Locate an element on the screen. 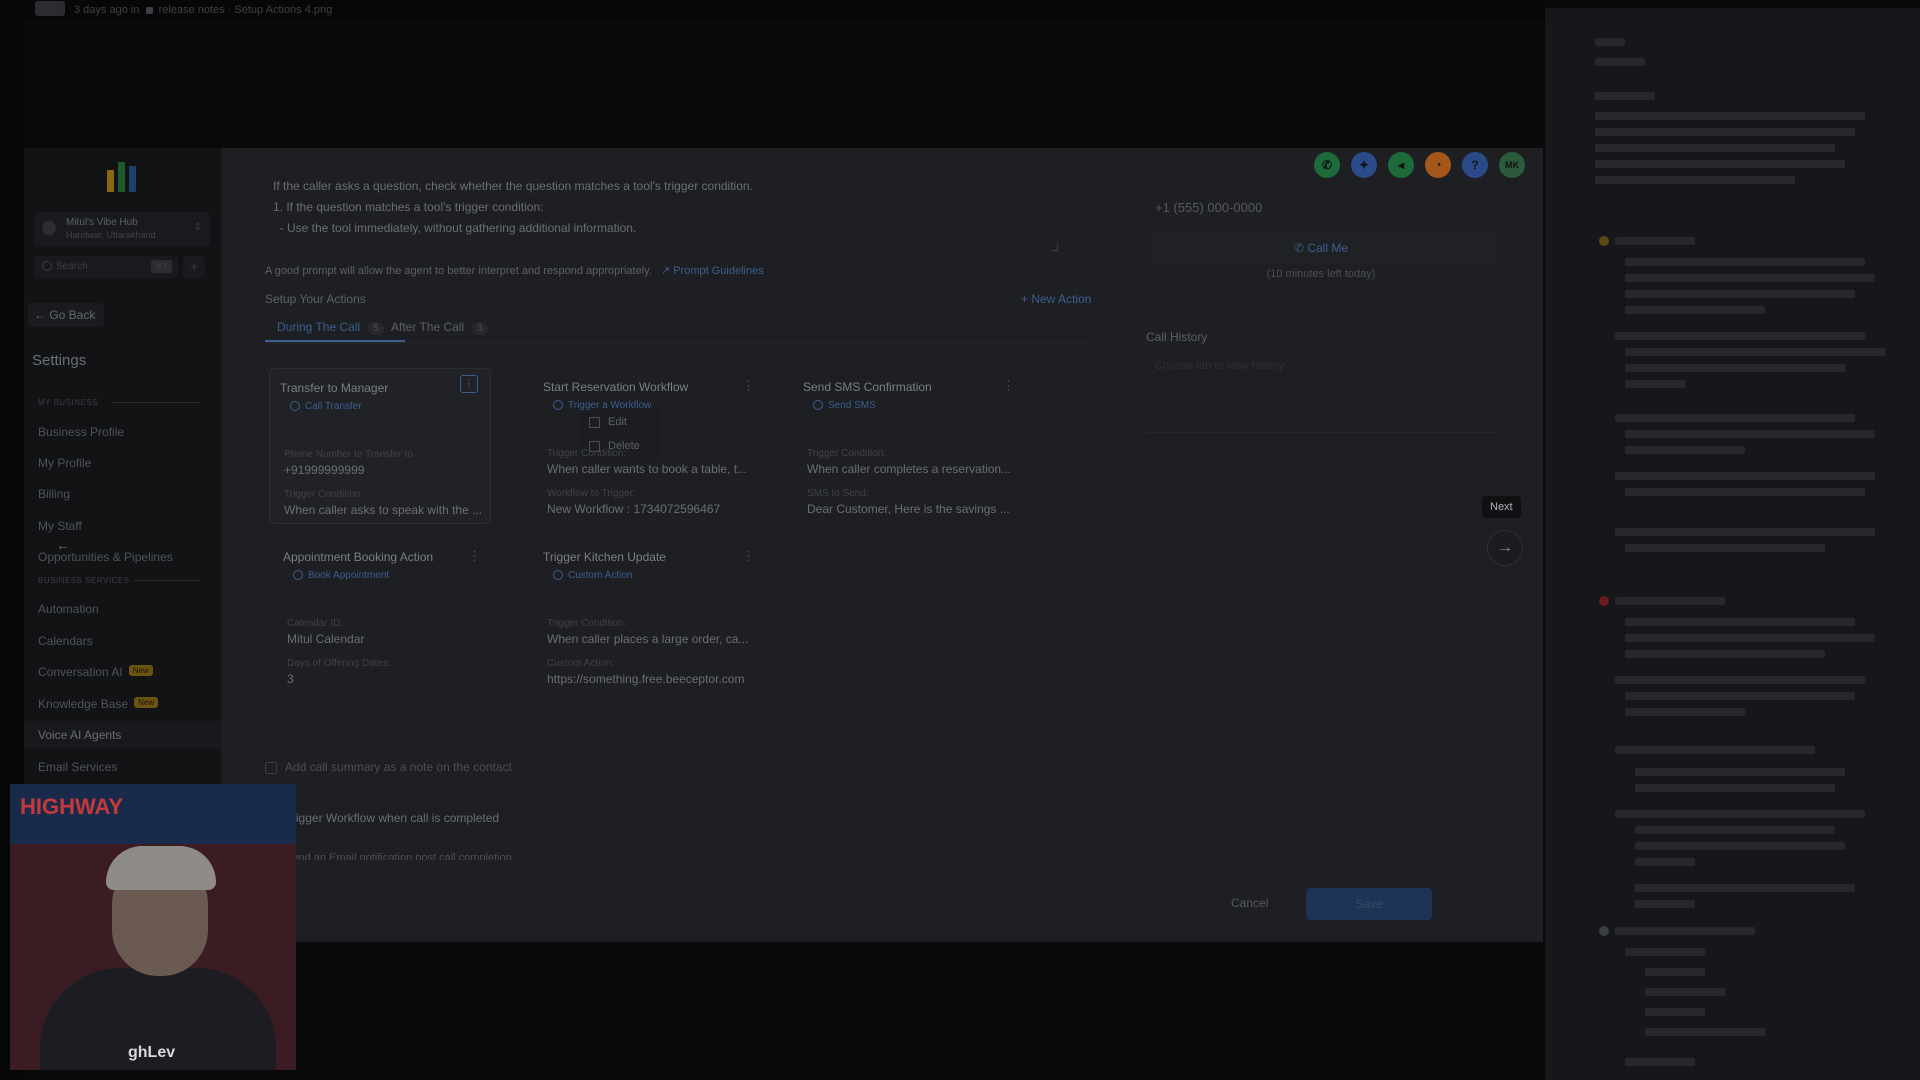  cancel-button: Cancel is located at coordinates (1249, 903).